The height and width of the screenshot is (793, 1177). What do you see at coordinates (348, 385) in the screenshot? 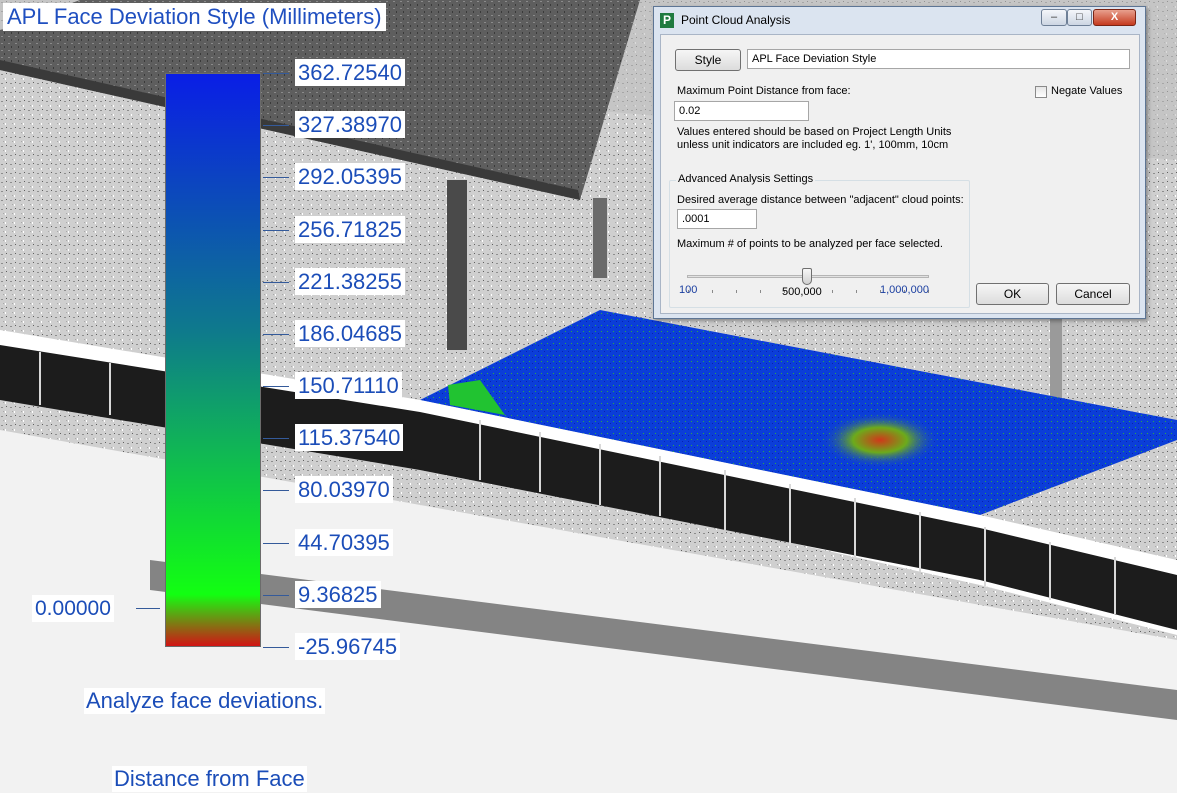
I see `legend-tick-label: 150.71110` at bounding box center [348, 385].